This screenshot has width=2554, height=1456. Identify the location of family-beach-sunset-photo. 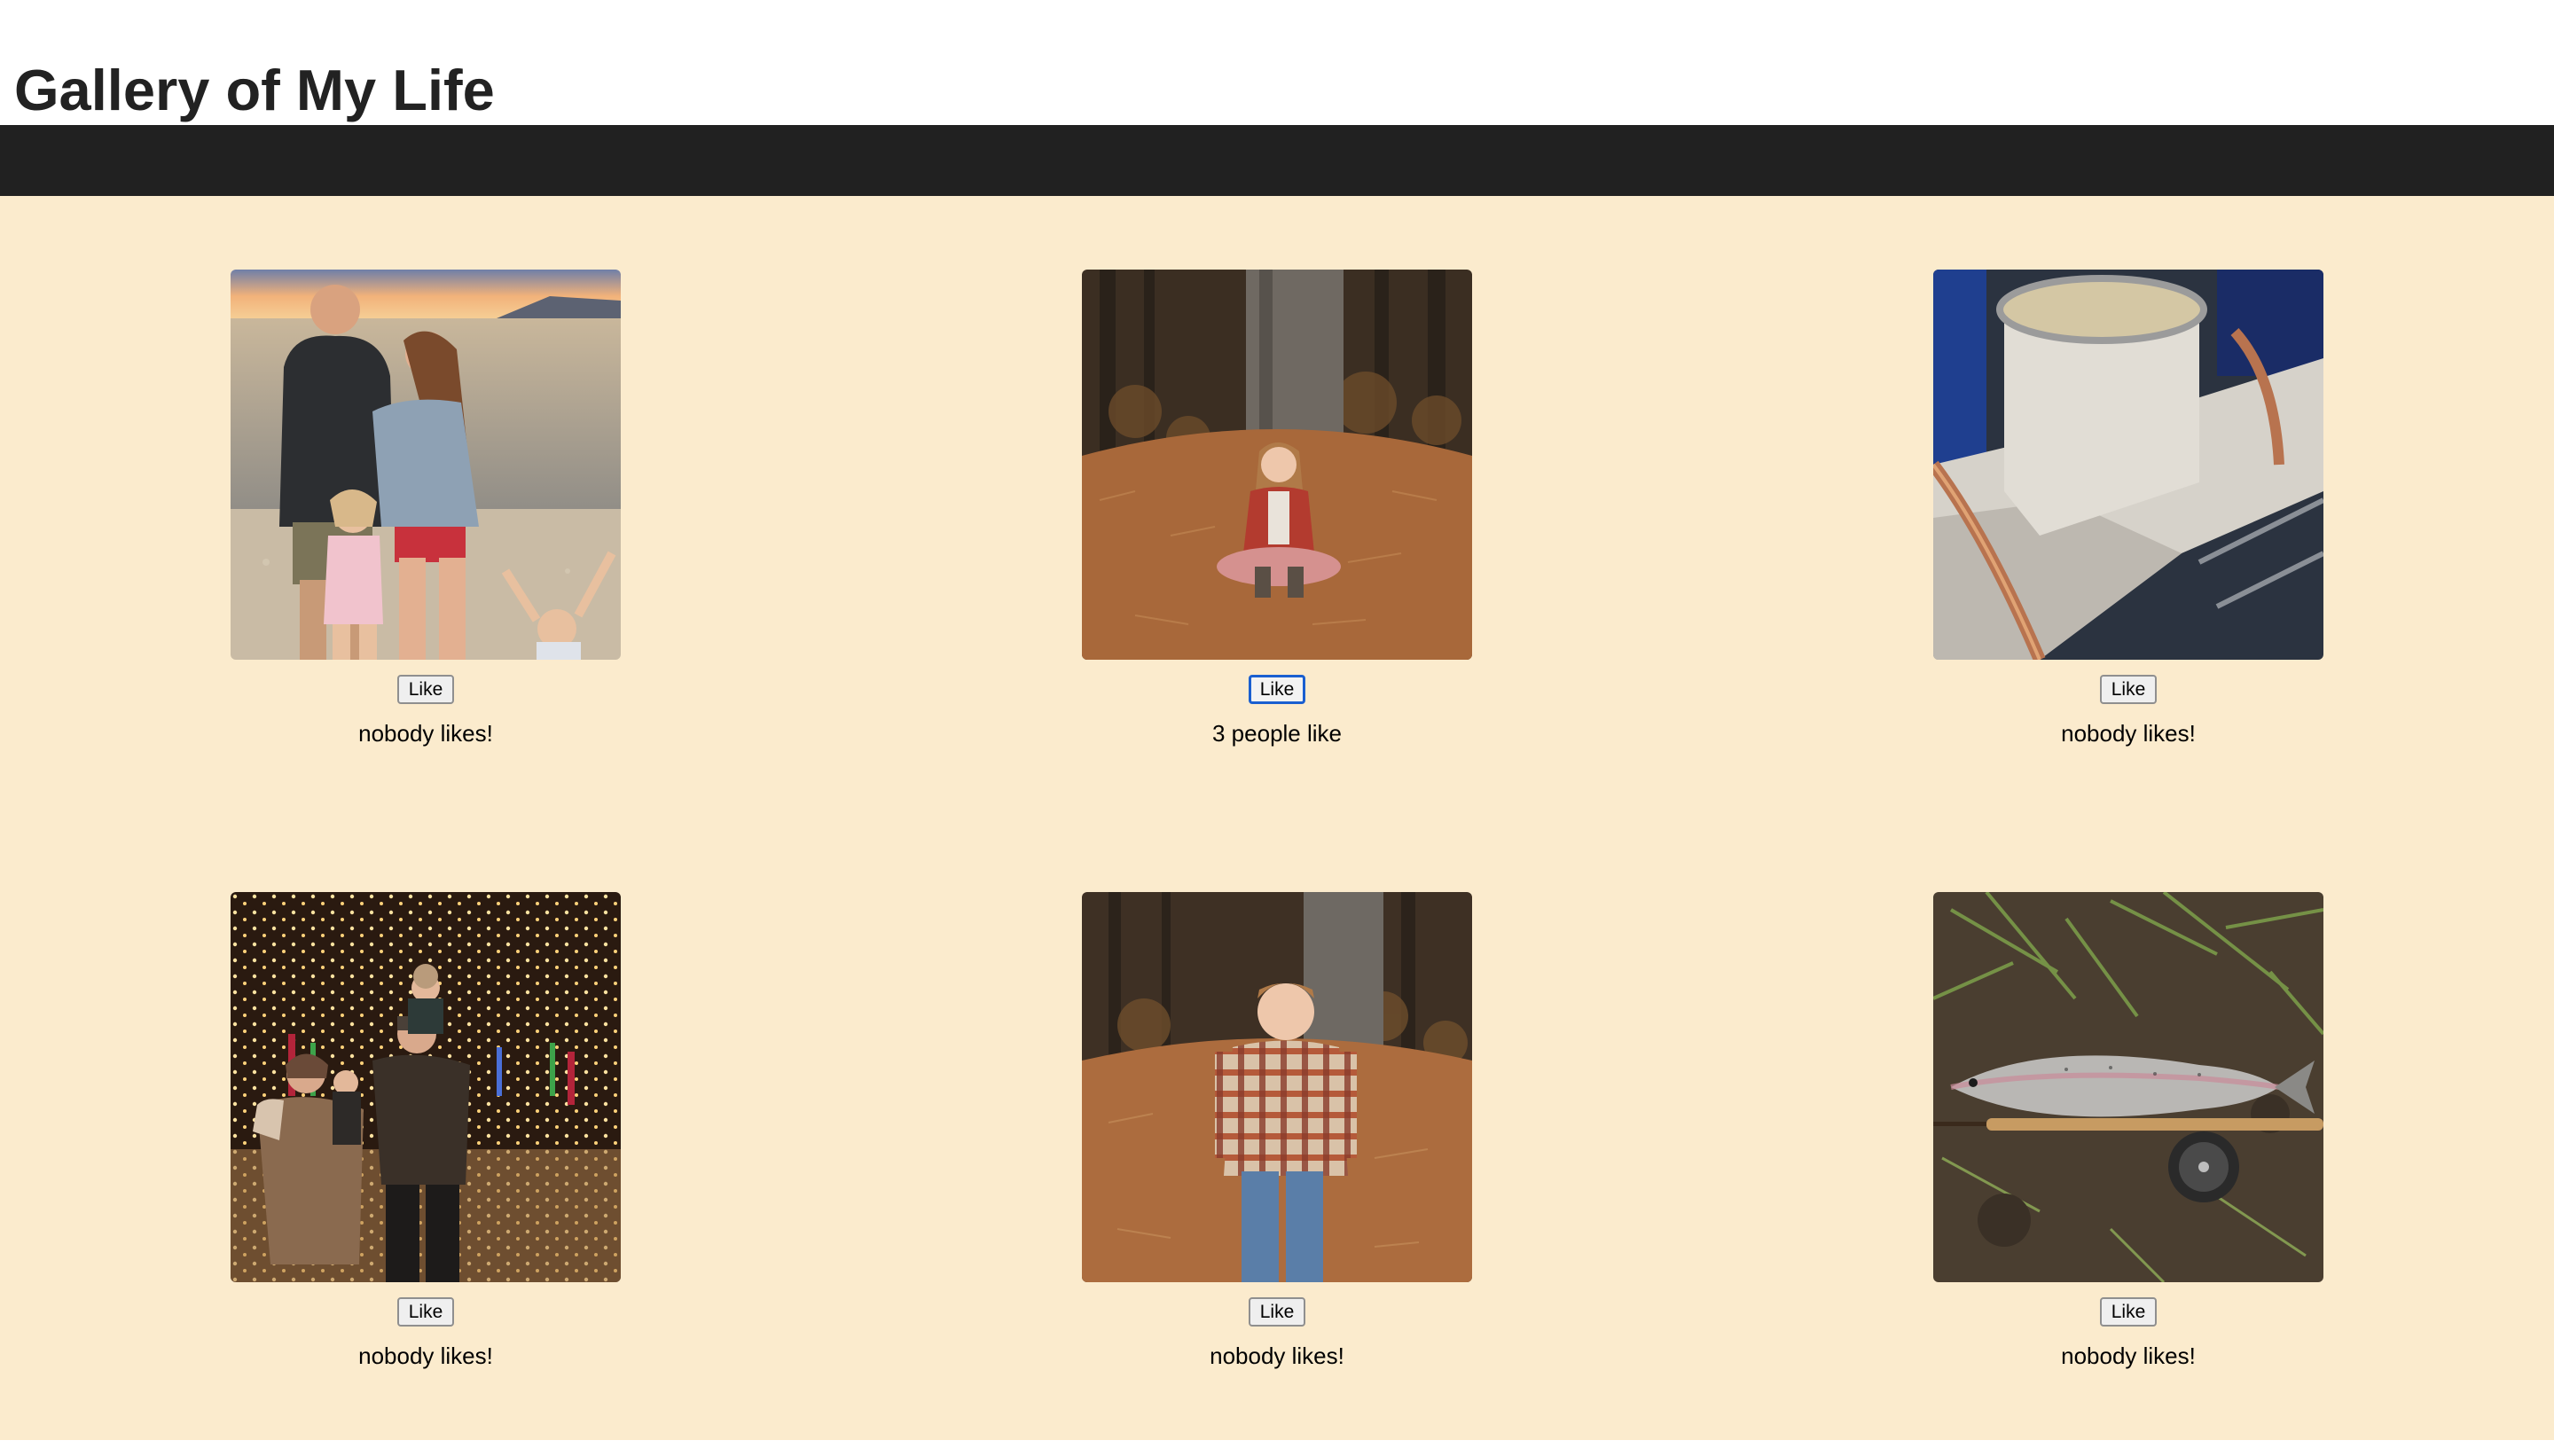
(426, 465).